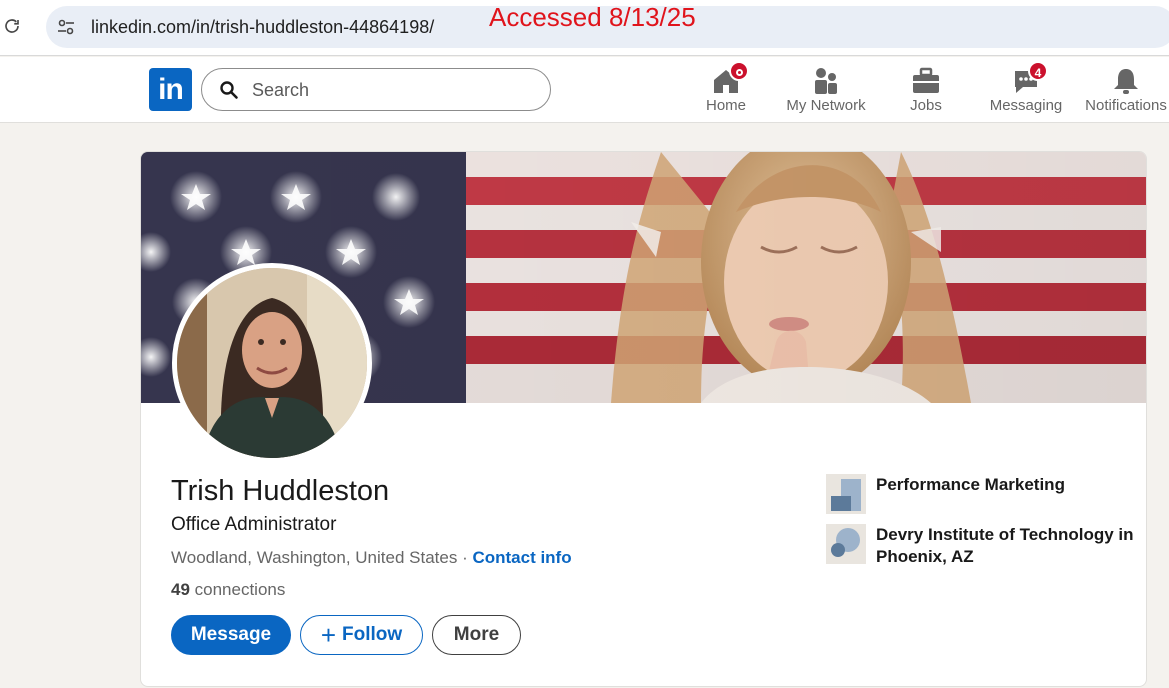 This screenshot has height=688, width=1169. Describe the element at coordinates (846, 494) in the screenshot. I see `company-logo-icon` at that location.